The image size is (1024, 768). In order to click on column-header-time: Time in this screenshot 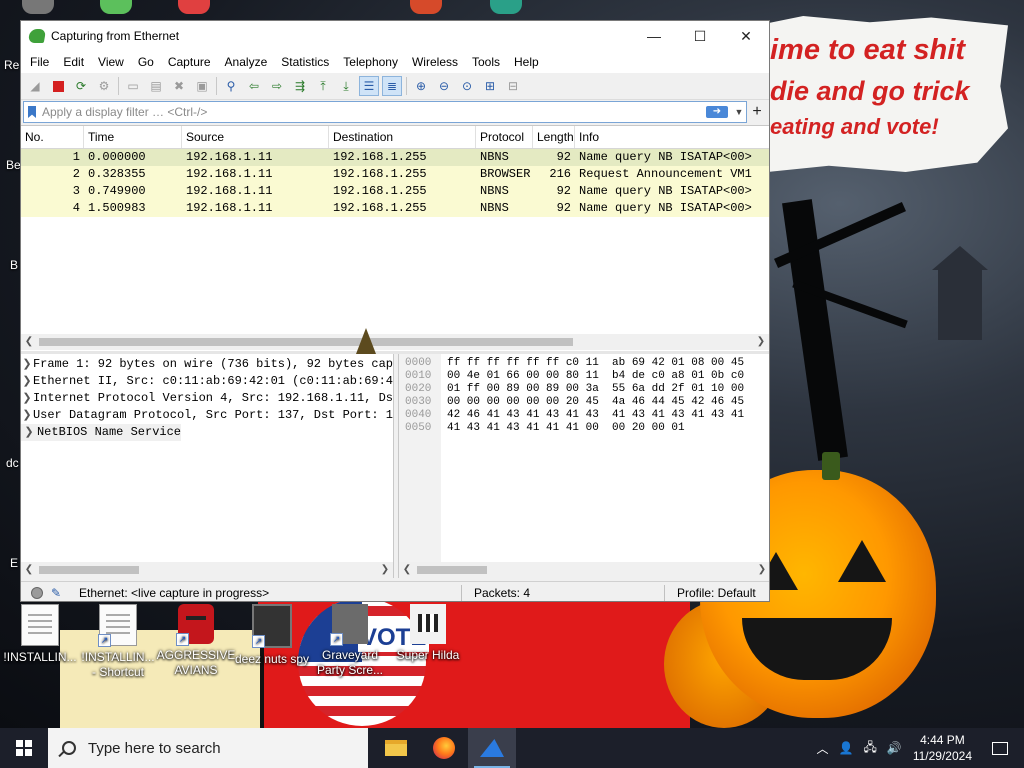, I will do `click(133, 137)`.